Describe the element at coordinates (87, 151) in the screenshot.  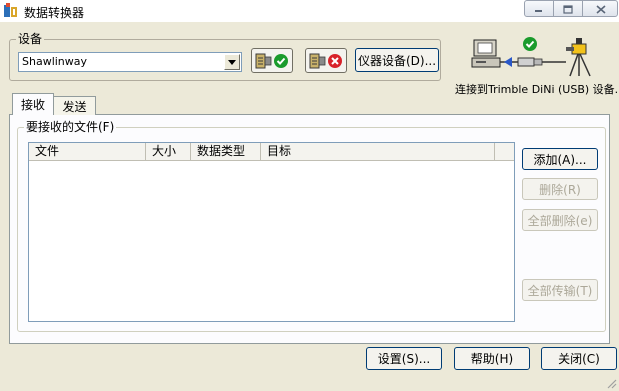
I see `column-header-file: 文件` at that location.